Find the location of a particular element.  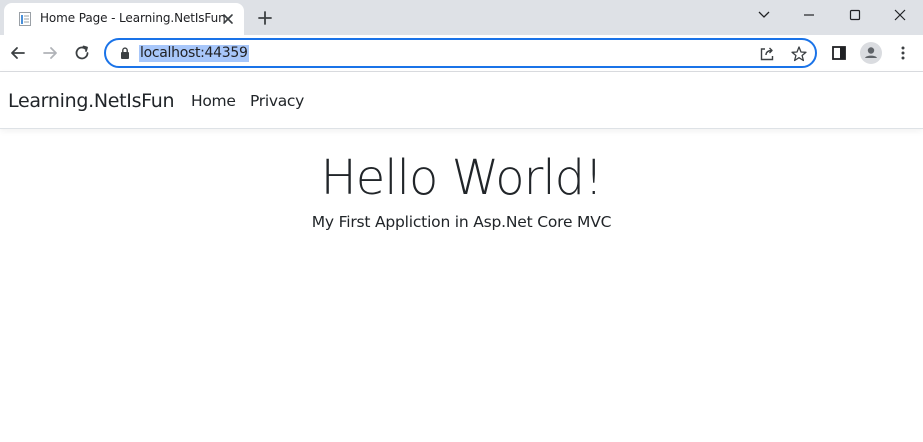

back-icon is located at coordinates (18, 53).